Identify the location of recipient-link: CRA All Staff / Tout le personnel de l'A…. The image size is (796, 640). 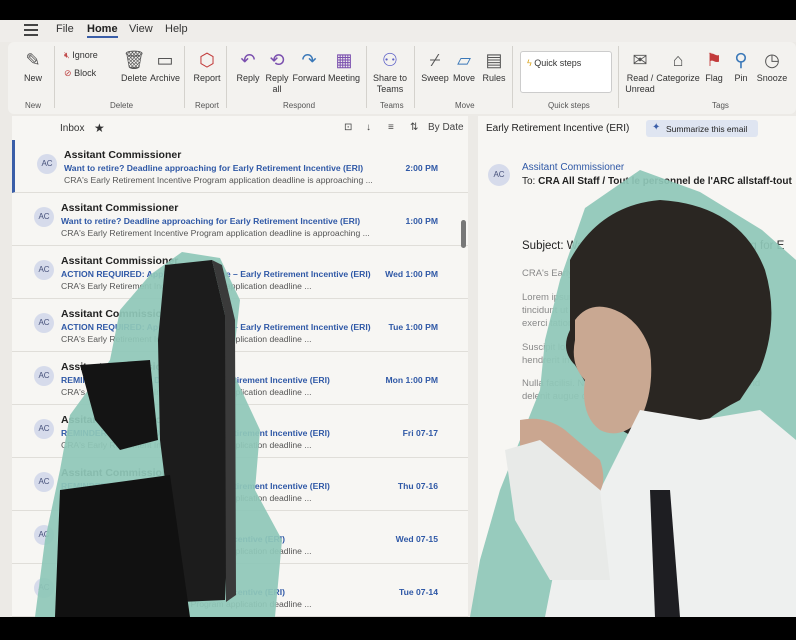
(665, 181).